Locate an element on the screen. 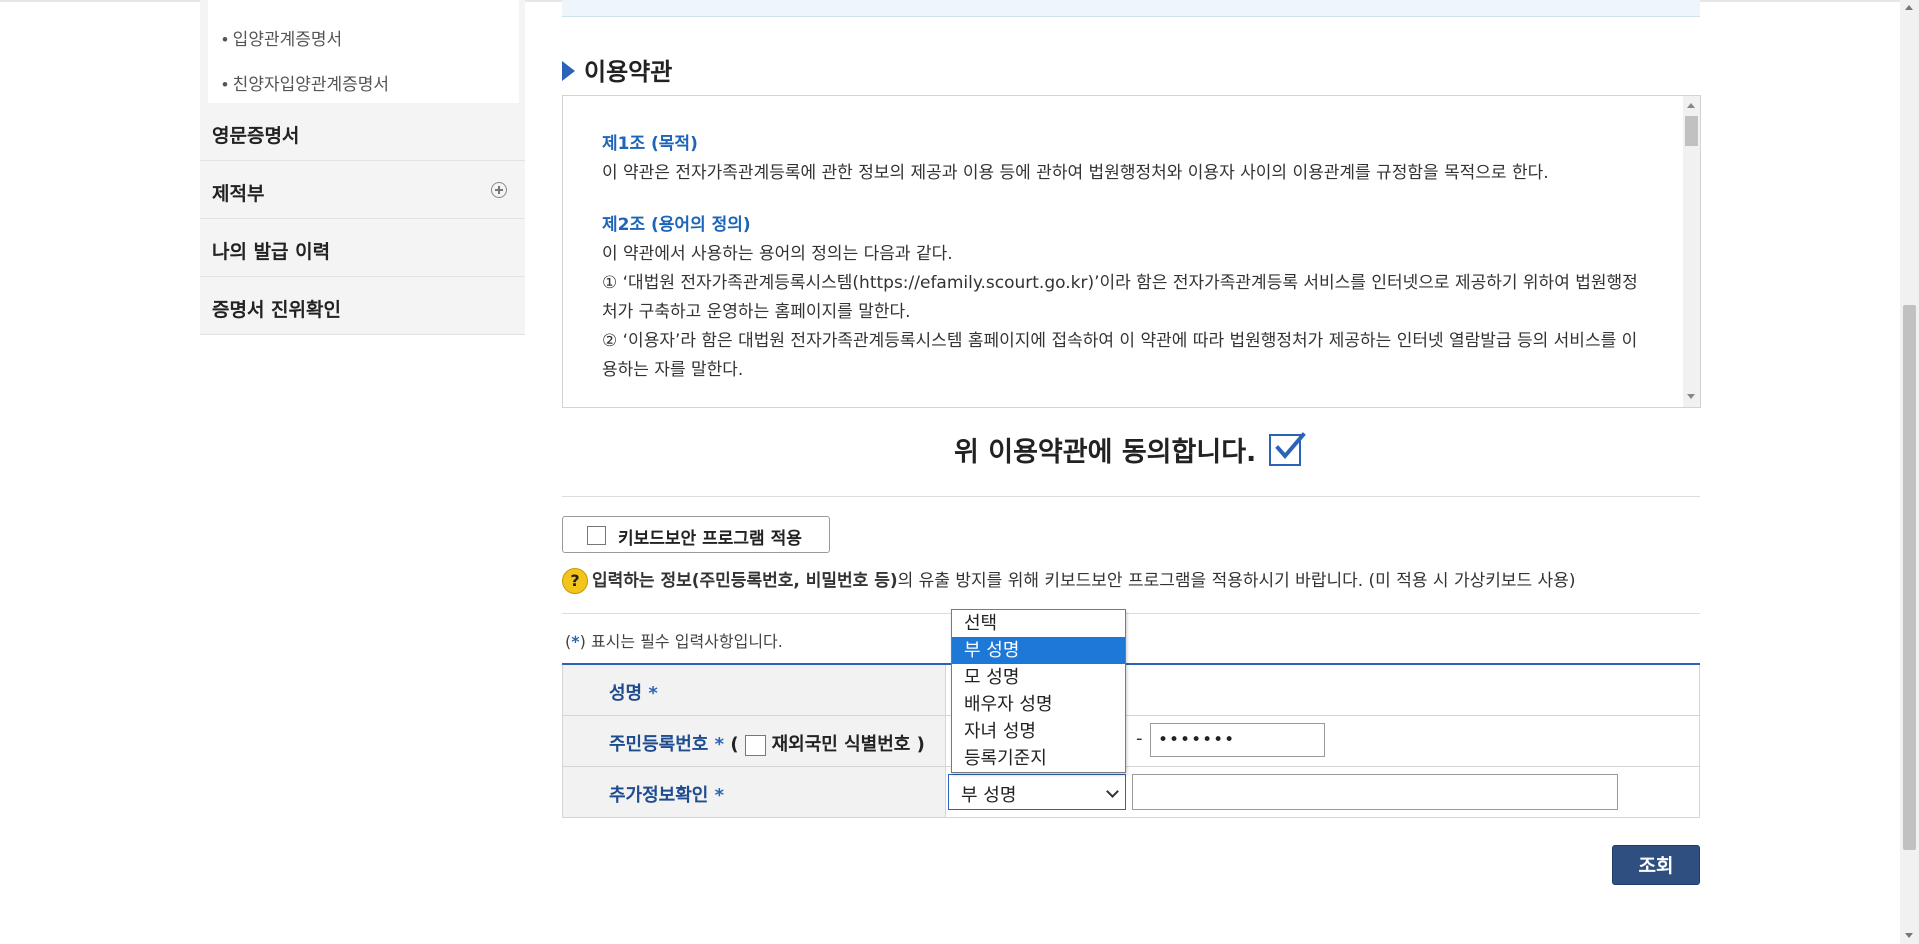 The image size is (1919, 944). sidebar-item-removed-register: 제적부 is located at coordinates (362, 190).